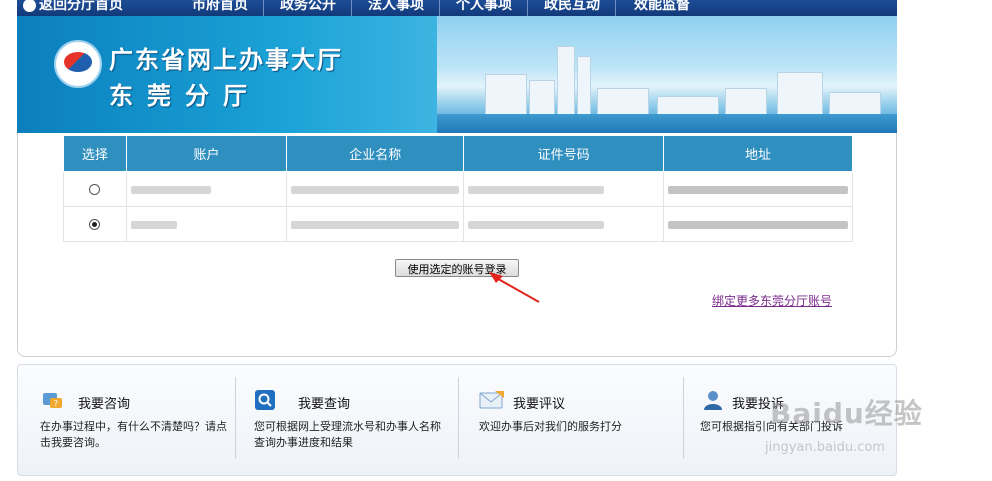  I want to click on service-title: 我要评议, so click(539, 404).